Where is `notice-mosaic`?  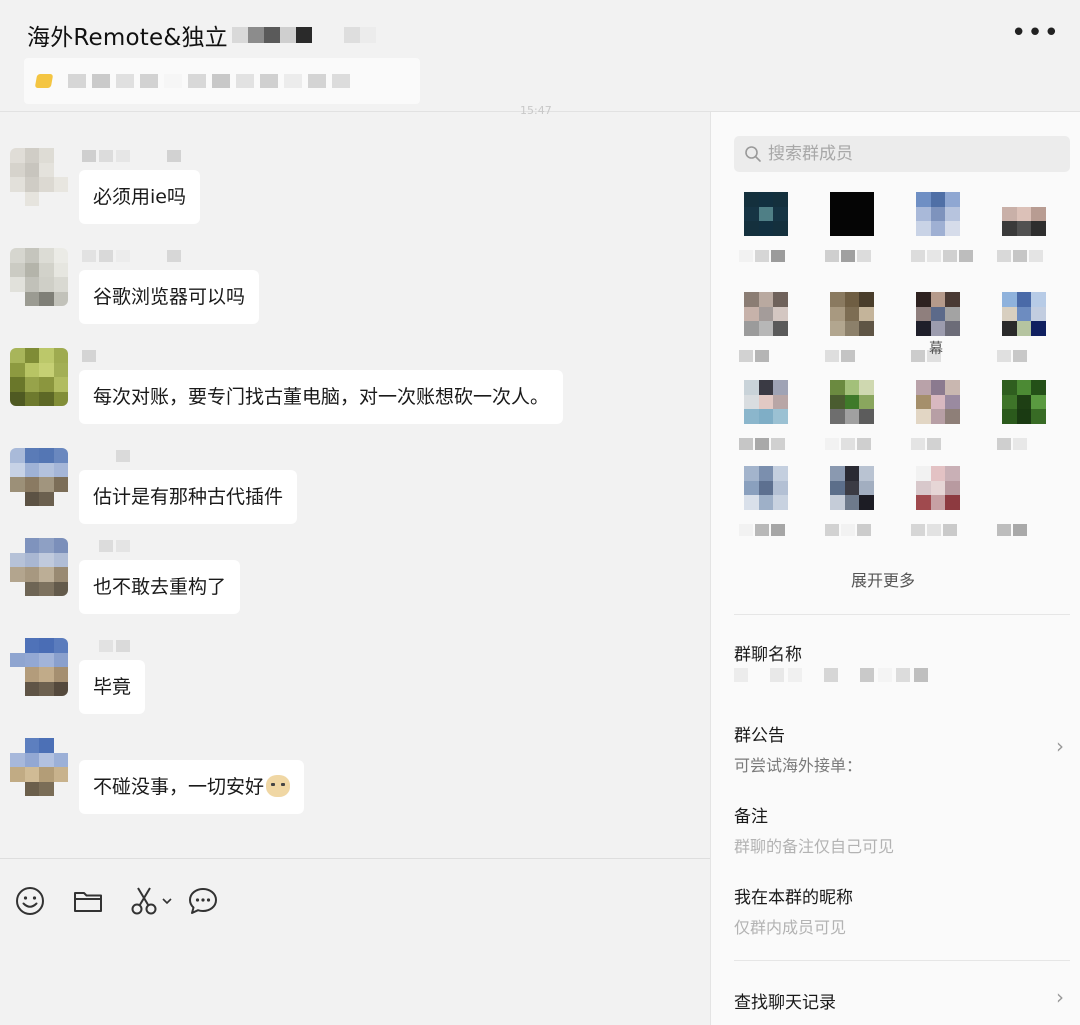
notice-mosaic is located at coordinates (209, 81).